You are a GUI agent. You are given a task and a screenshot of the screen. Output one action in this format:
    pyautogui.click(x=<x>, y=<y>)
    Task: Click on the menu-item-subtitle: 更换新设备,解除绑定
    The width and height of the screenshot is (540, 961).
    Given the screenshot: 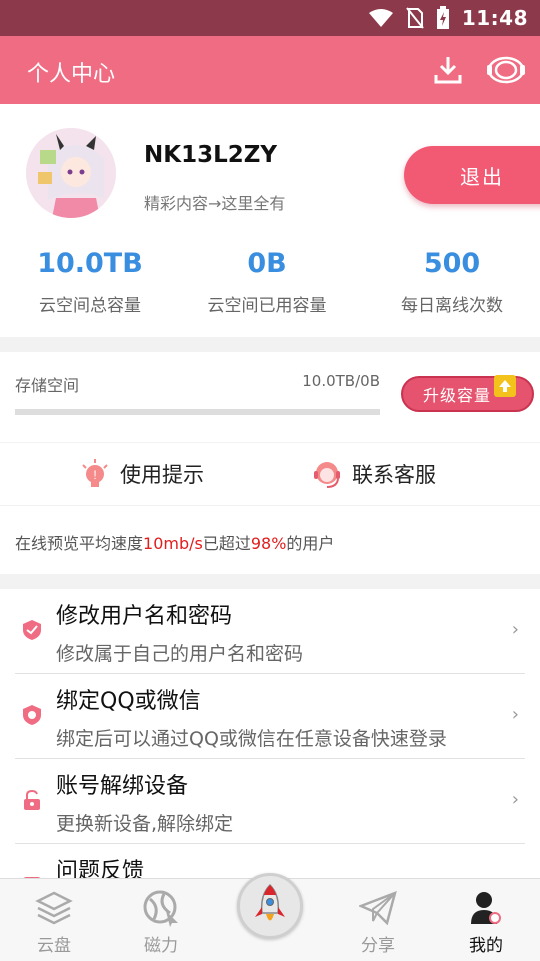 What is the action you would take?
    pyautogui.click(x=145, y=824)
    